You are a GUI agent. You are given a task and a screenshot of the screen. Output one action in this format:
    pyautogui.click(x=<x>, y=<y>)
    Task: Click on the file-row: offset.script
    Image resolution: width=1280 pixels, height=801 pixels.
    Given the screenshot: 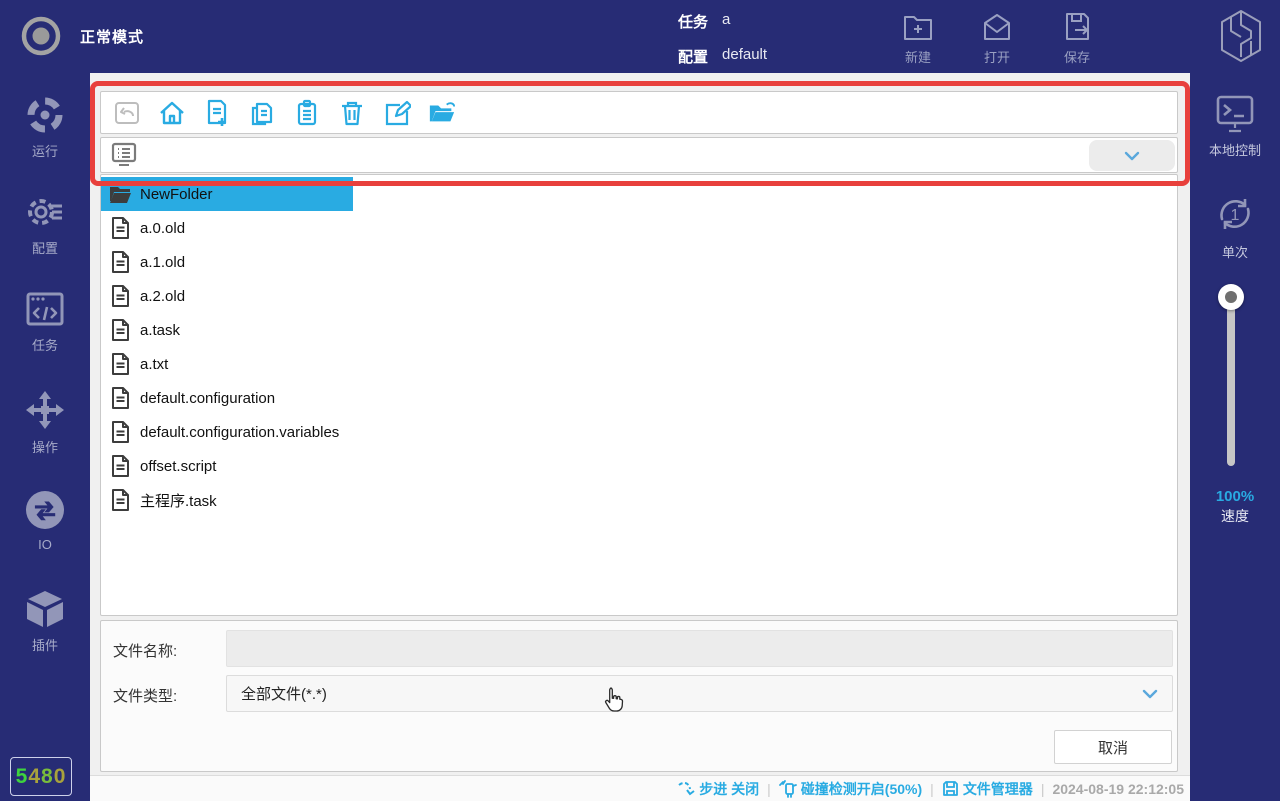 What is the action you would take?
    pyautogui.click(x=227, y=466)
    